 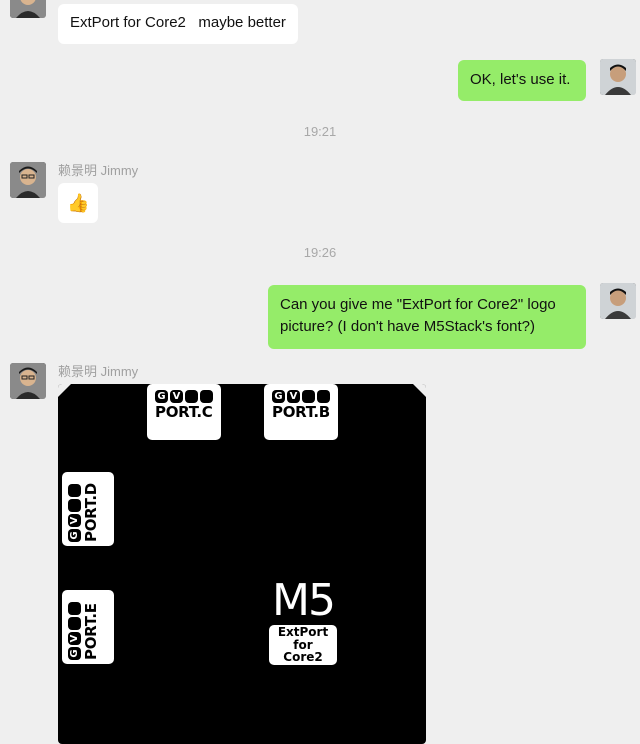 I want to click on message-bubble: ExtPort for Core2 maybe better, so click(x=178, y=24).